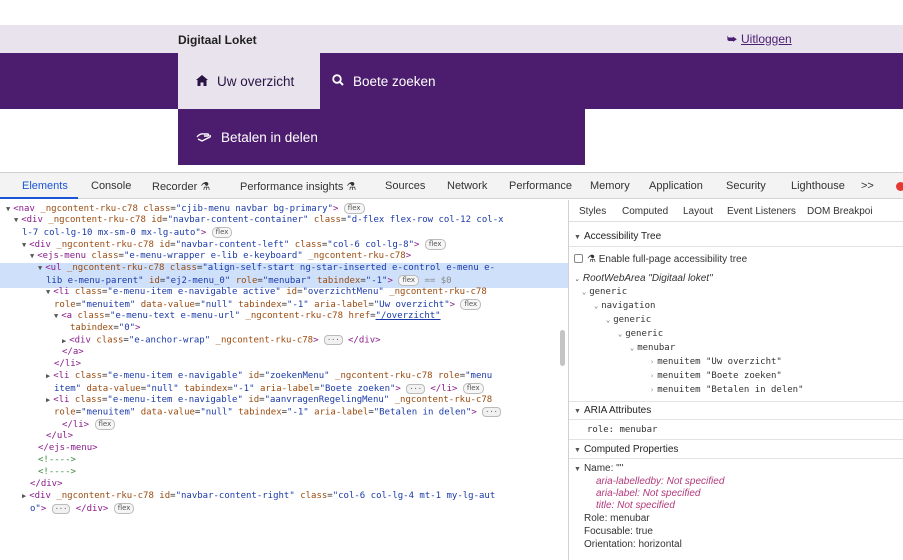 The height and width of the screenshot is (560, 903). What do you see at coordinates (338, 81) in the screenshot?
I see `search-icon` at bounding box center [338, 81].